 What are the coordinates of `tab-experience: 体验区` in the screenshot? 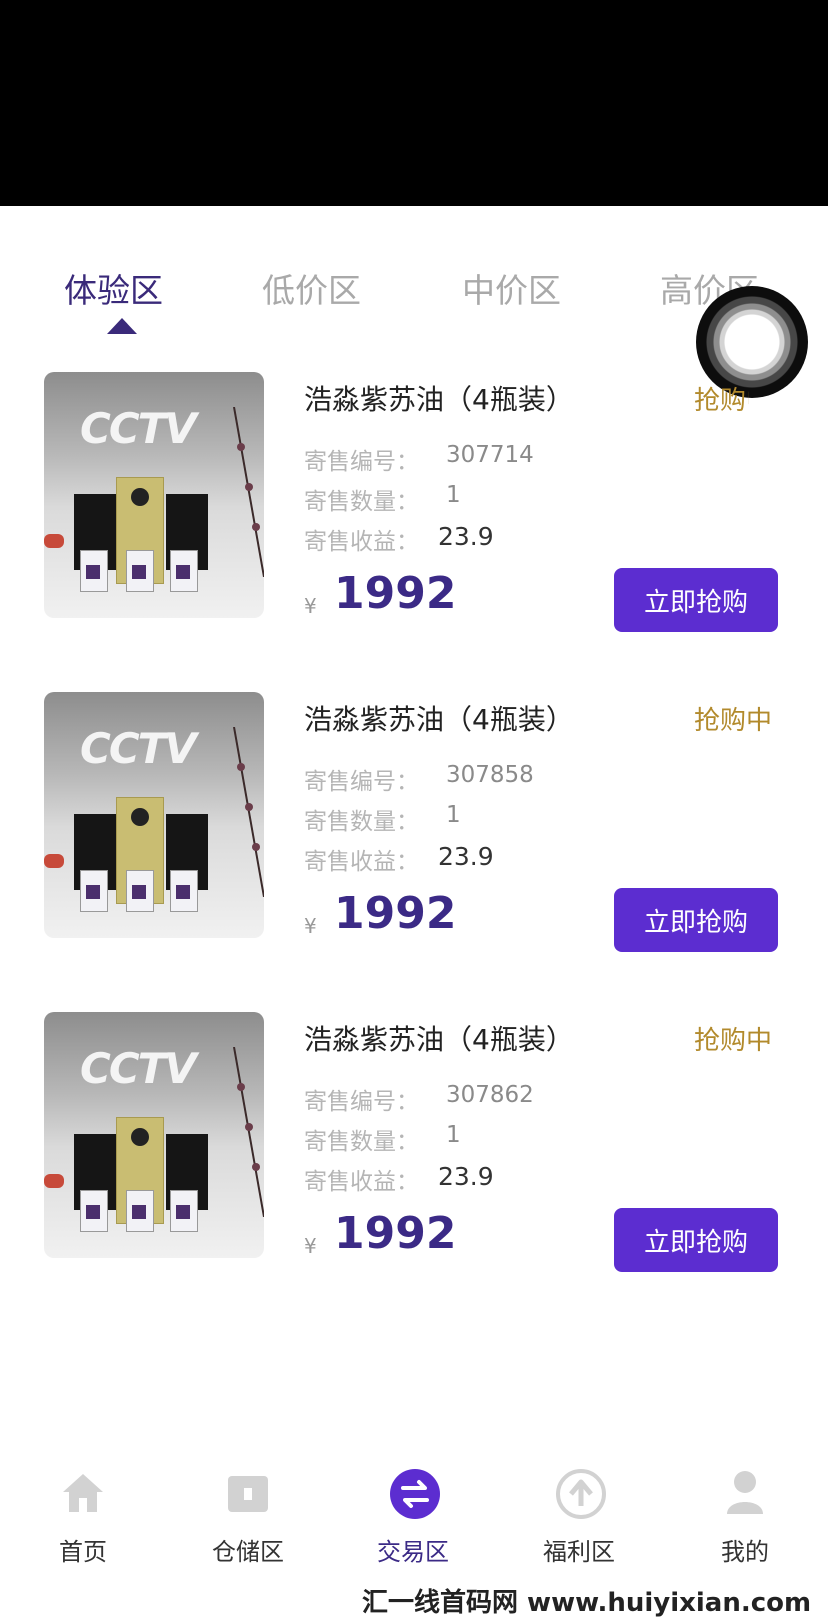 It's located at (113, 288).